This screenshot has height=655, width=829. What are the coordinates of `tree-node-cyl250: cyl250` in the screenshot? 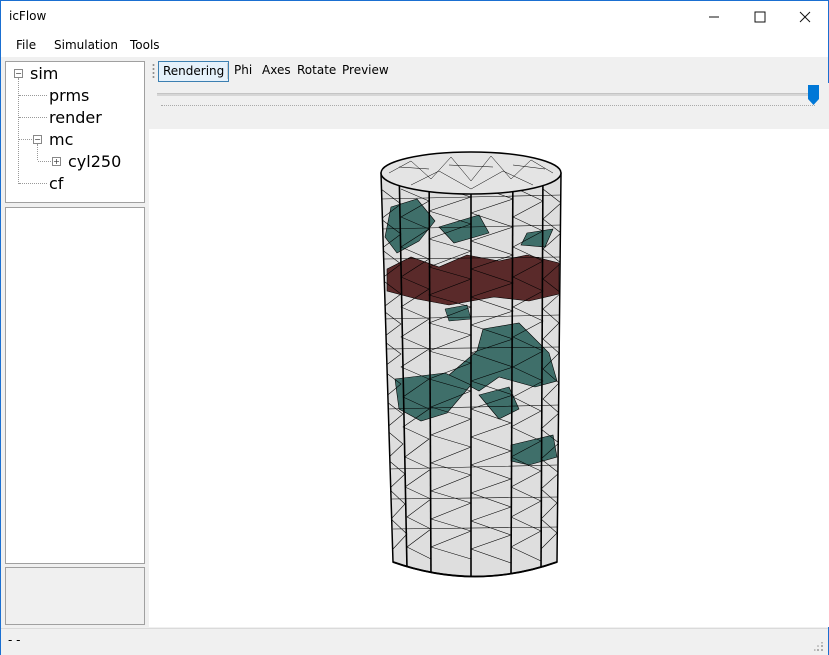 It's located at (94, 161).